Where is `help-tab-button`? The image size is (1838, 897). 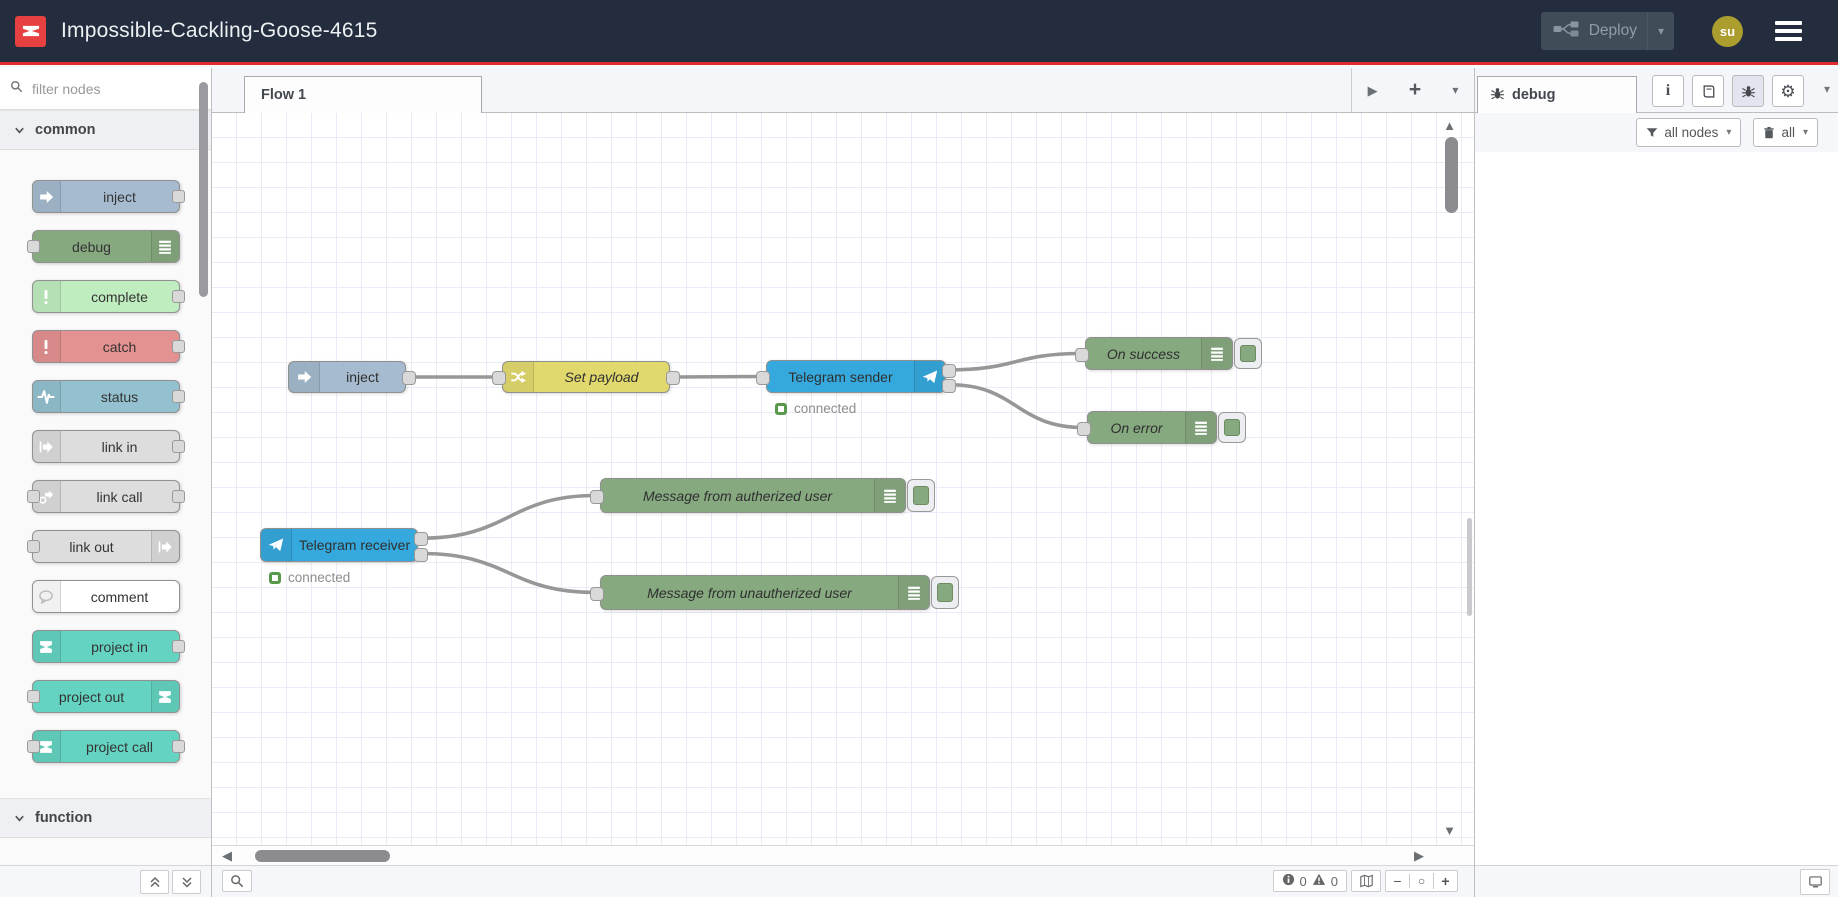 help-tab-button is located at coordinates (1708, 91).